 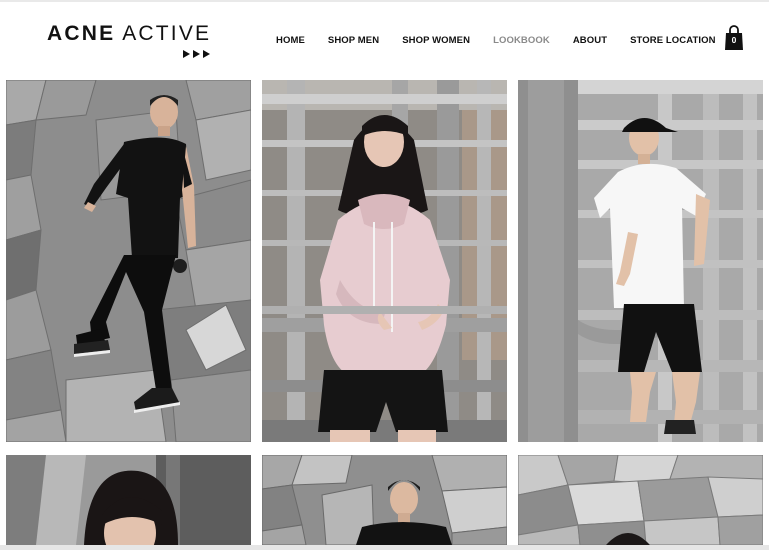 I want to click on nav-shop-men: SHOP MEN, so click(x=353, y=40).